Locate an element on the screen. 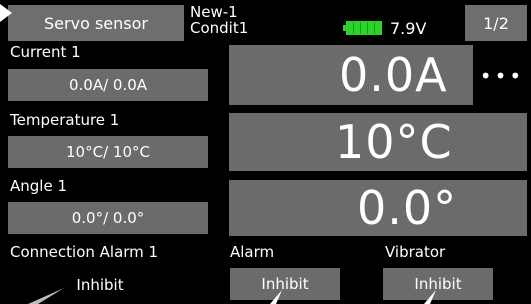  battery-icon is located at coordinates (362, 28).